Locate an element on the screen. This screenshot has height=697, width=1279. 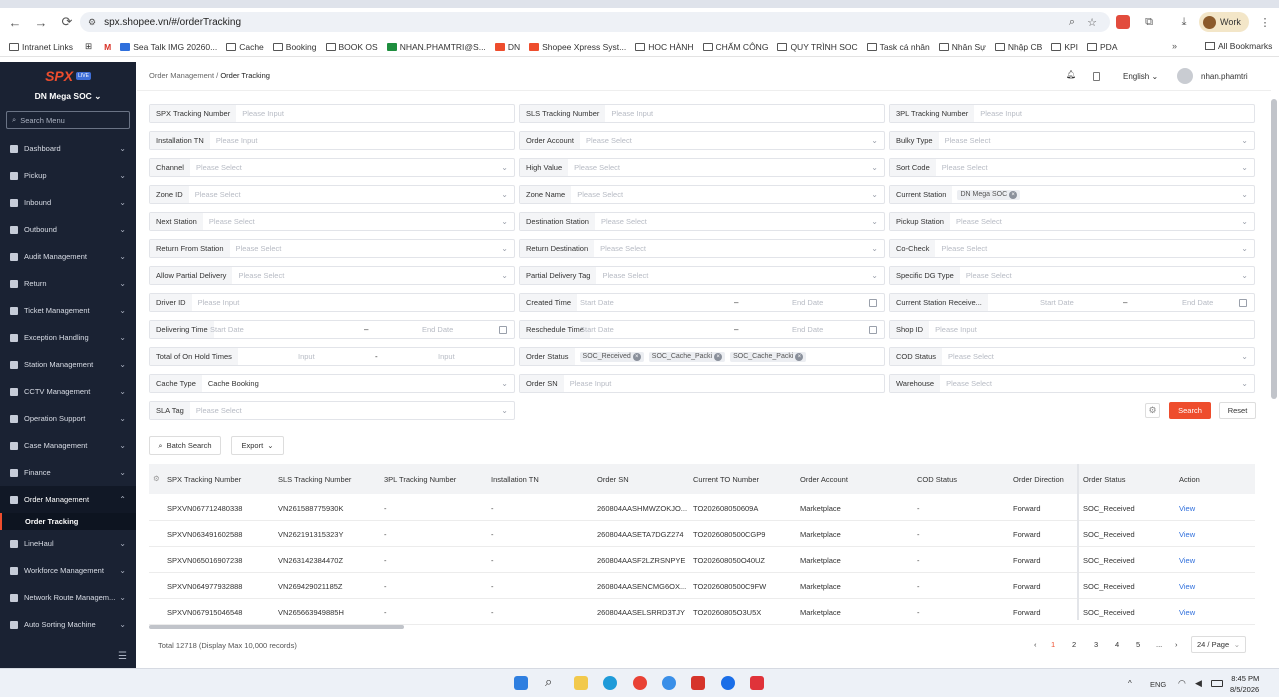
bookmark: Task cá nhân is located at coordinates (898, 47).